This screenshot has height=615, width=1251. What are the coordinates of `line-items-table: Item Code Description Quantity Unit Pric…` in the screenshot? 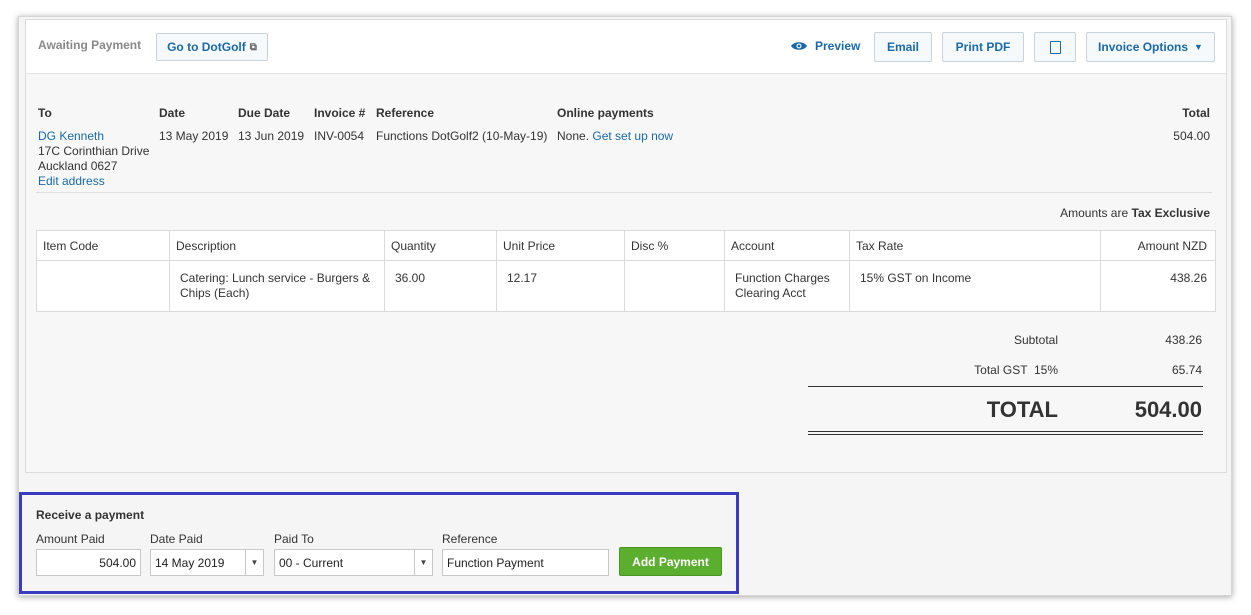 It's located at (626, 271).